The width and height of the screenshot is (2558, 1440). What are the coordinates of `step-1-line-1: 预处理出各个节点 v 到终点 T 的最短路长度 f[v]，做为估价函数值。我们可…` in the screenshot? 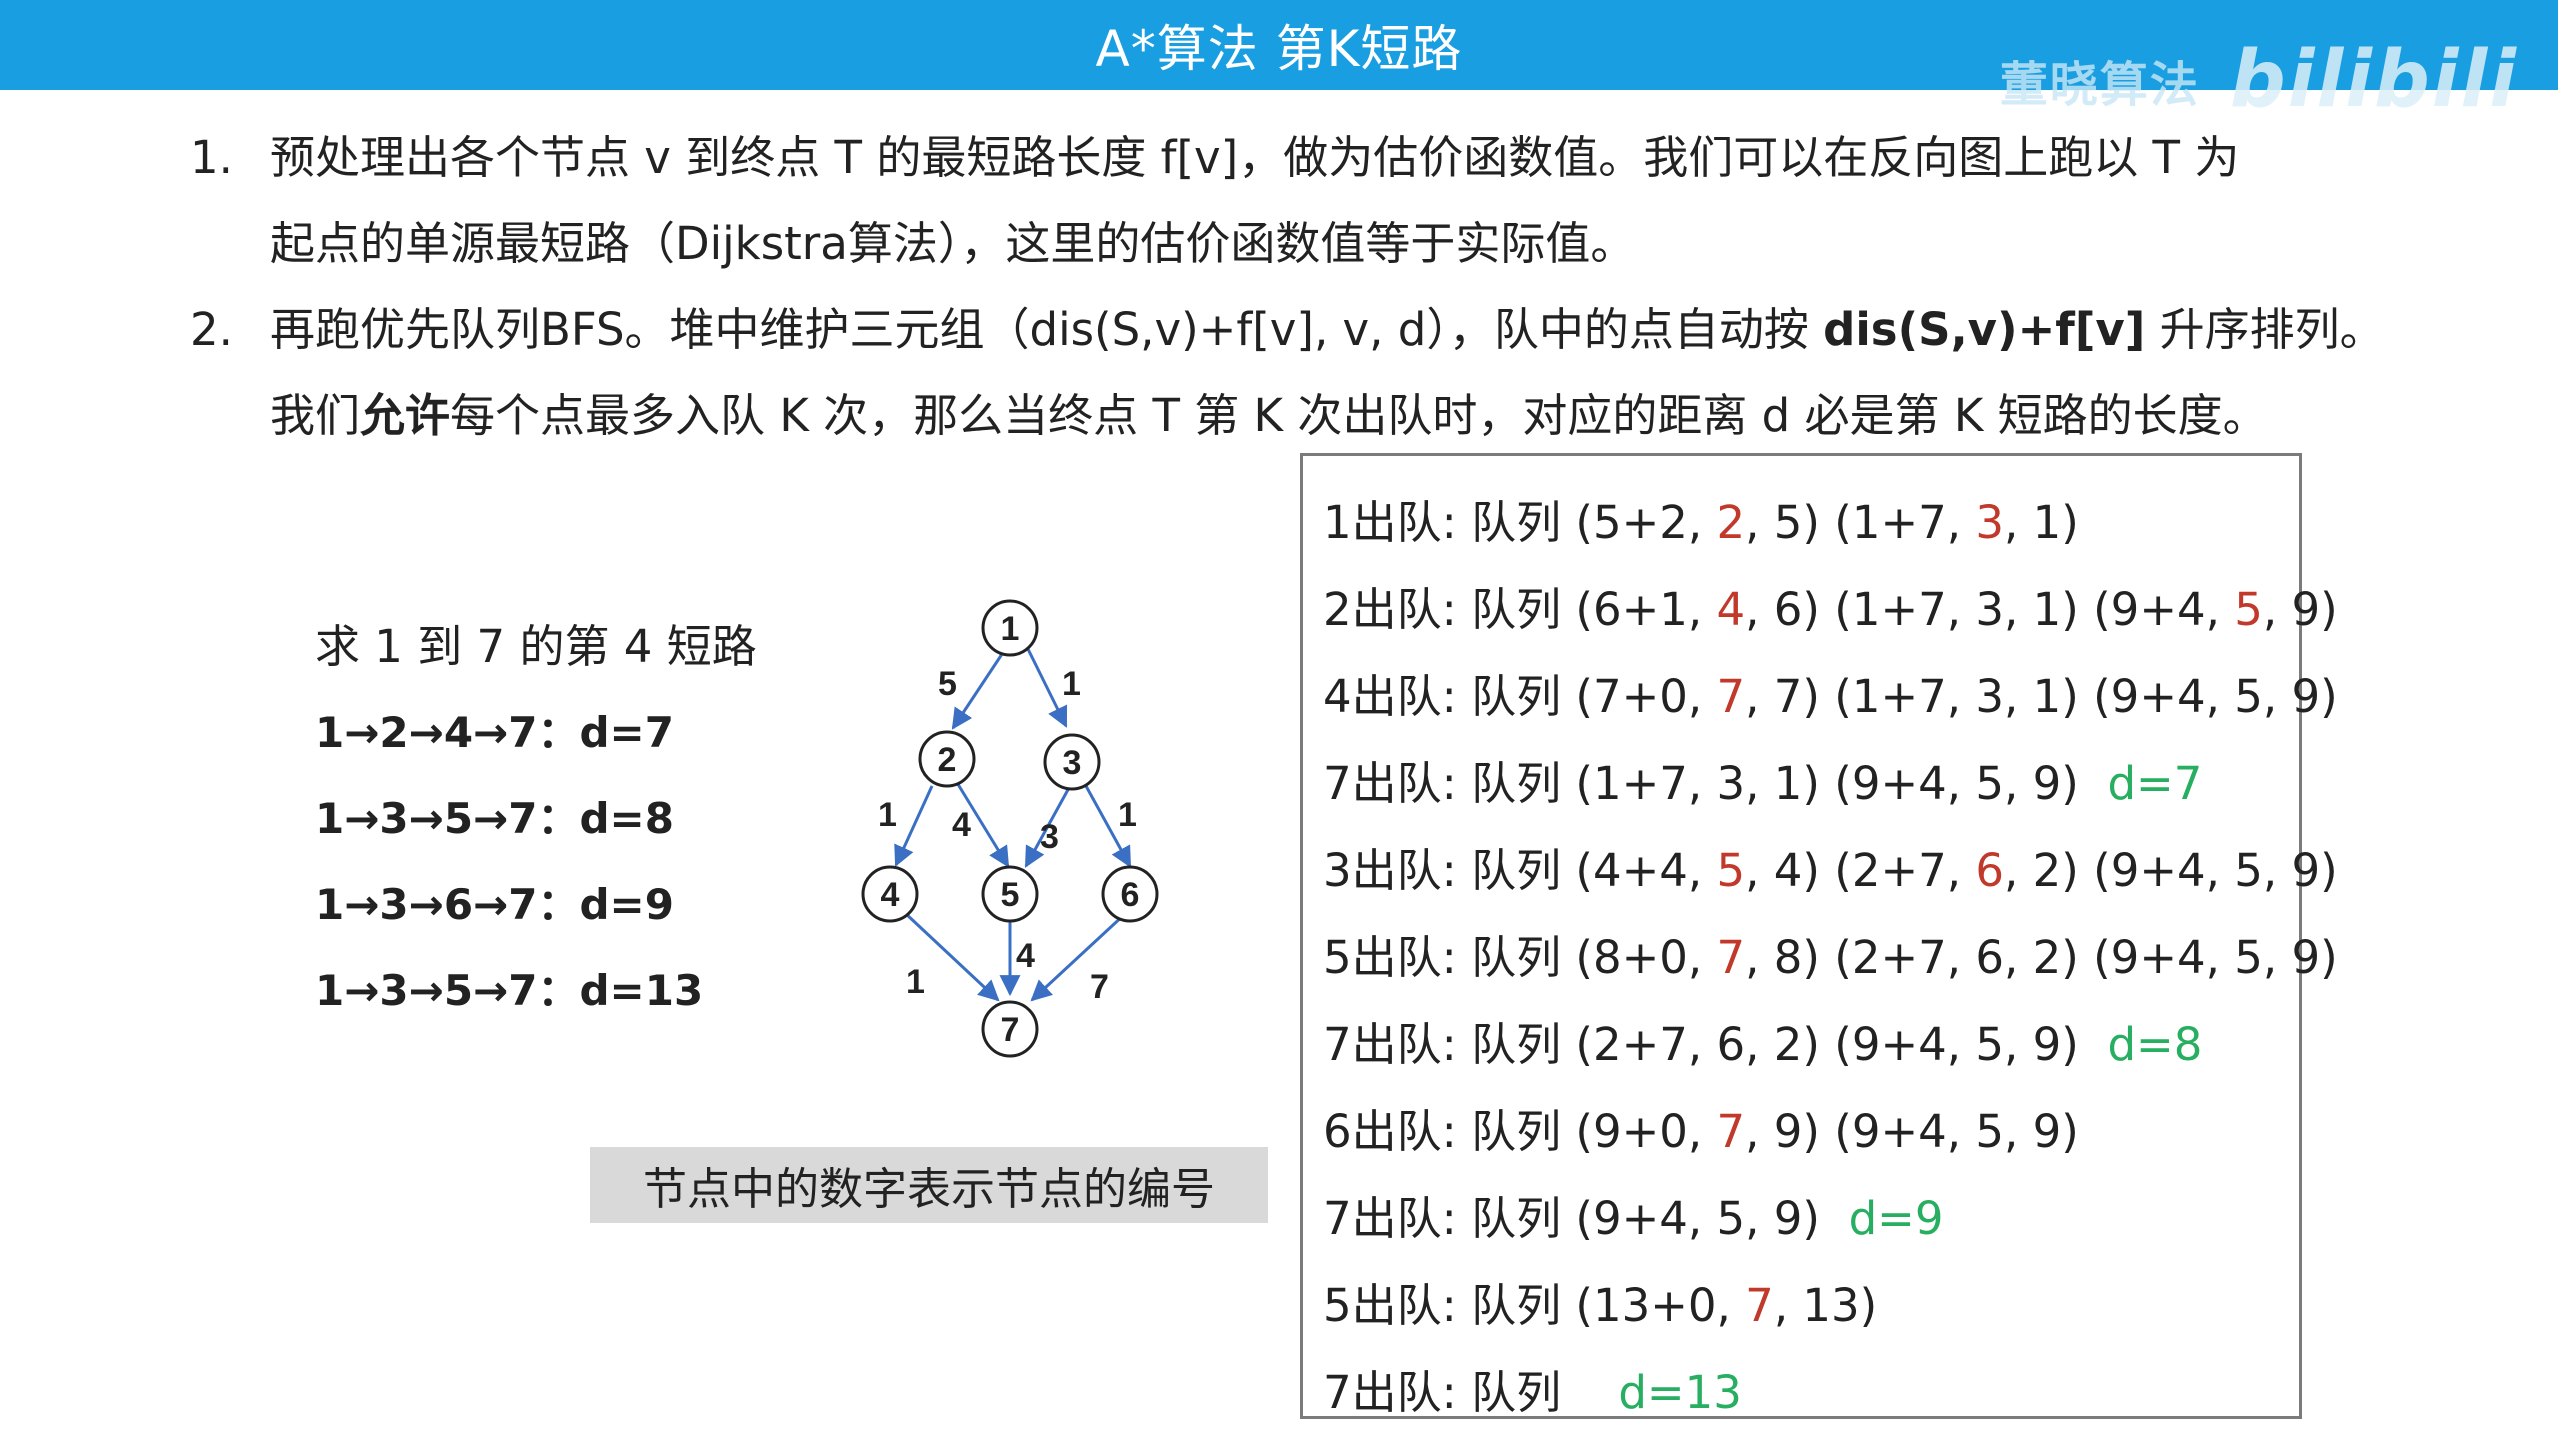 It's located at (1255, 157).